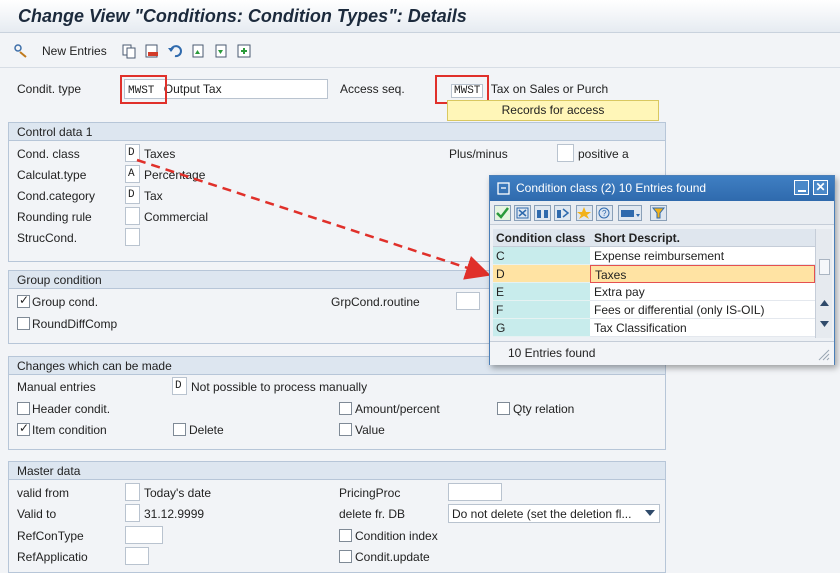 This screenshot has width=840, height=573. I want to click on popup-title: Condition class (2) 10 Entries found, so click(611, 188).